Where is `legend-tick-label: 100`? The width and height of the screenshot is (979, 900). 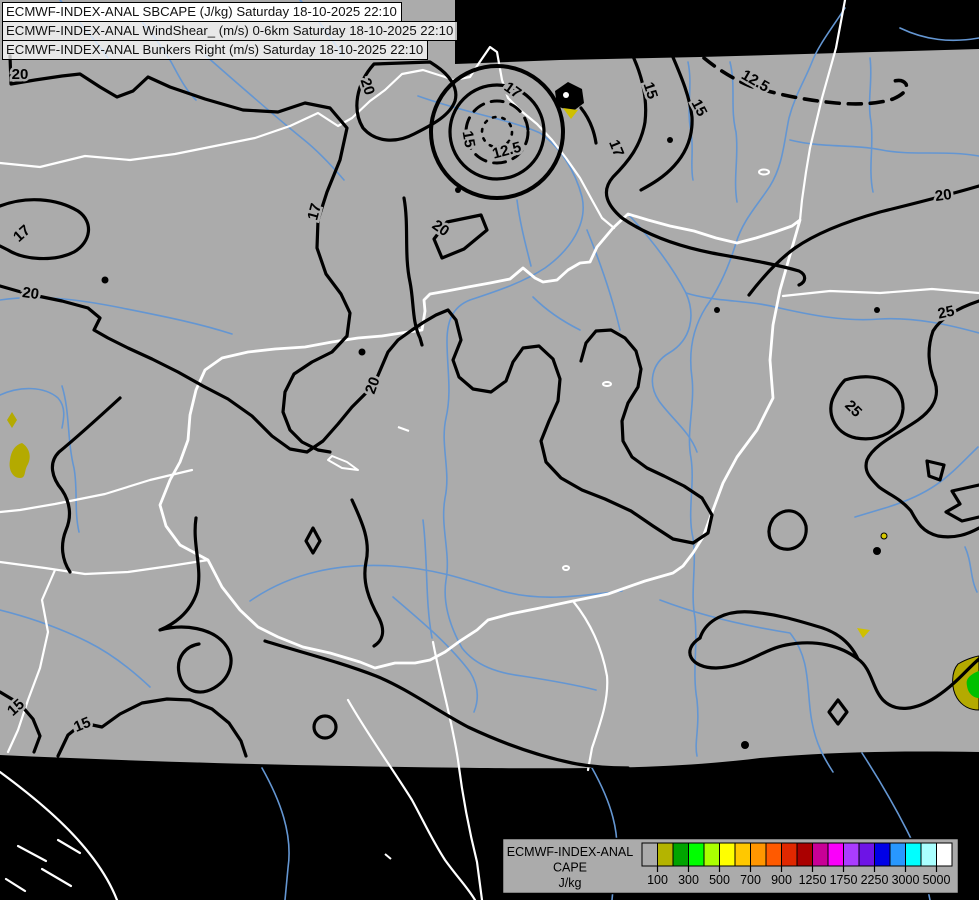 legend-tick-label: 100 is located at coordinates (657, 880).